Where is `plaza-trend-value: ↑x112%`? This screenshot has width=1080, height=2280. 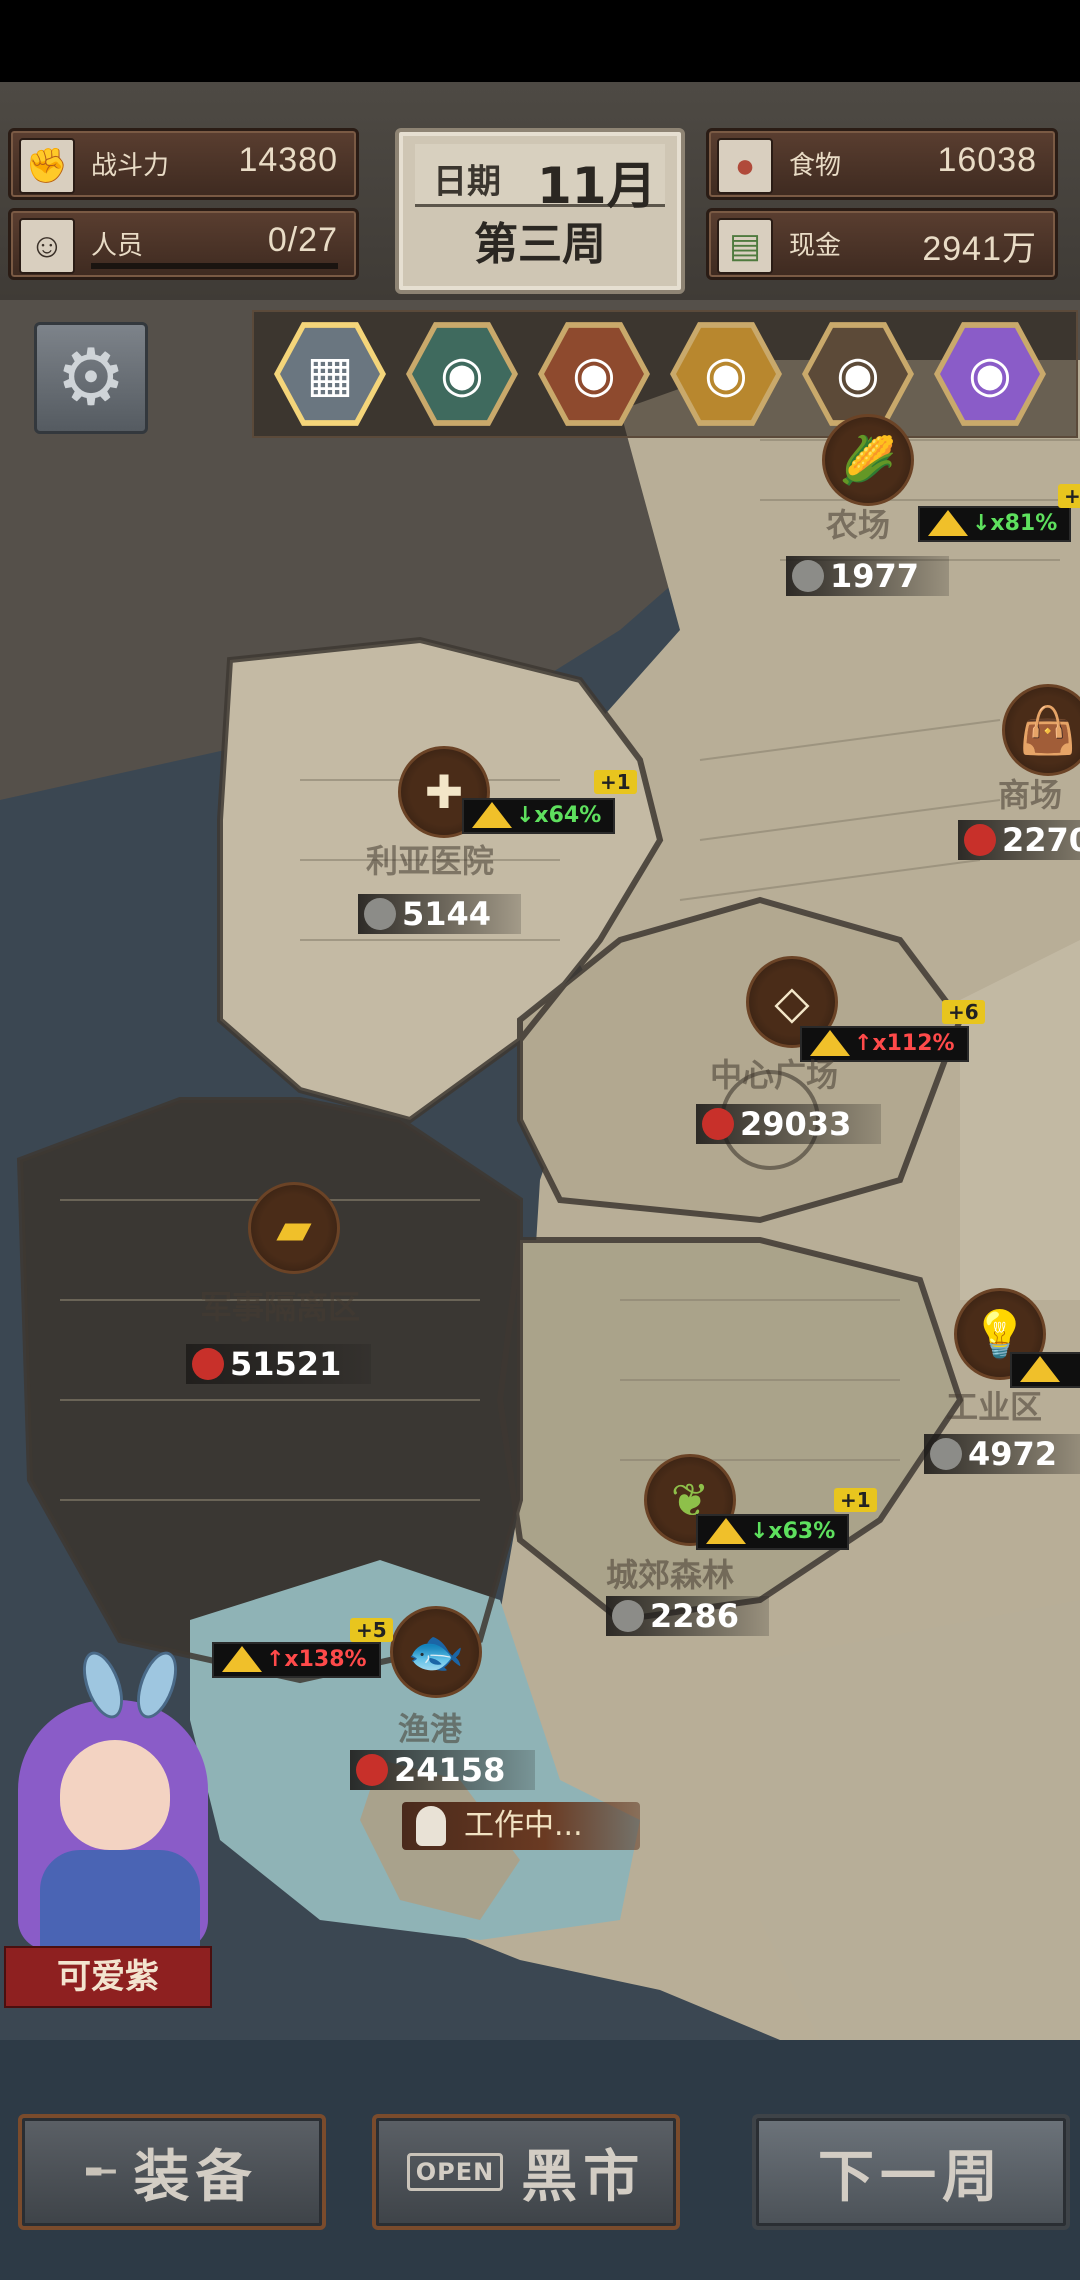 plaza-trend-value: ↑x112% is located at coordinates (904, 1043).